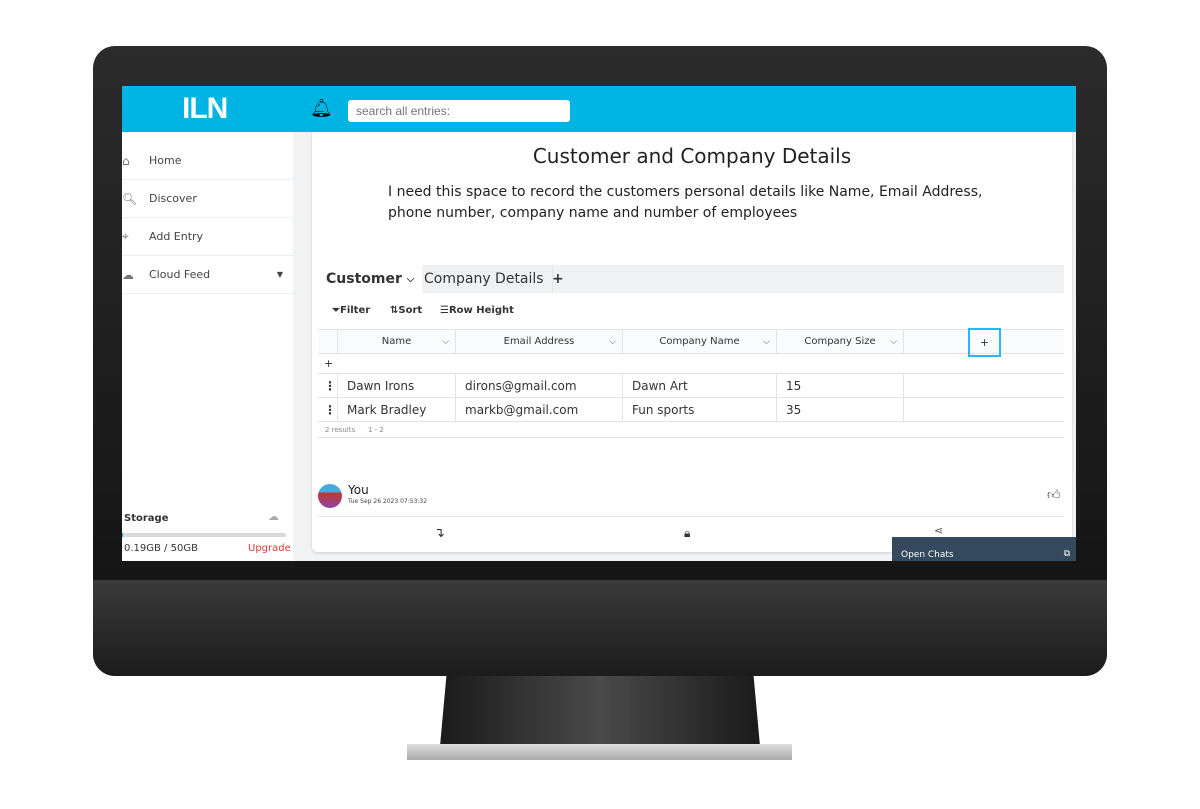  Describe the element at coordinates (205, 109) in the screenshot. I see `logo: ILN` at that location.